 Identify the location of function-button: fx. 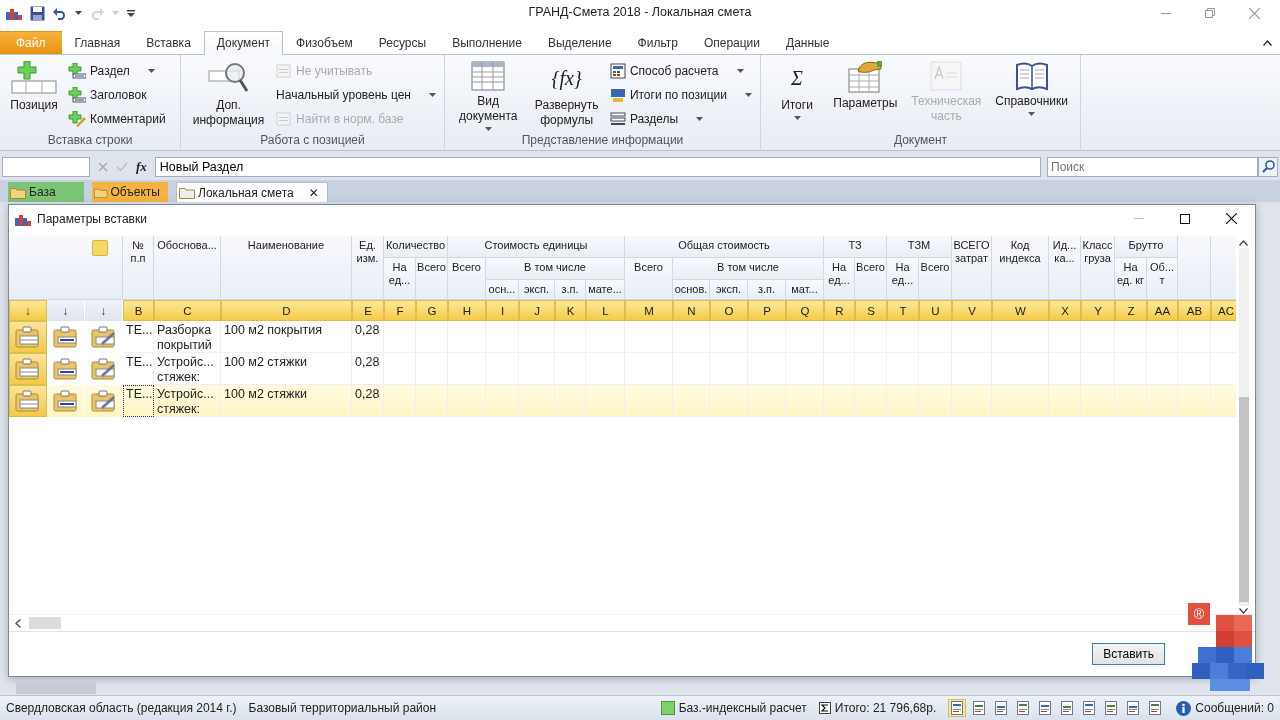
(141, 166).